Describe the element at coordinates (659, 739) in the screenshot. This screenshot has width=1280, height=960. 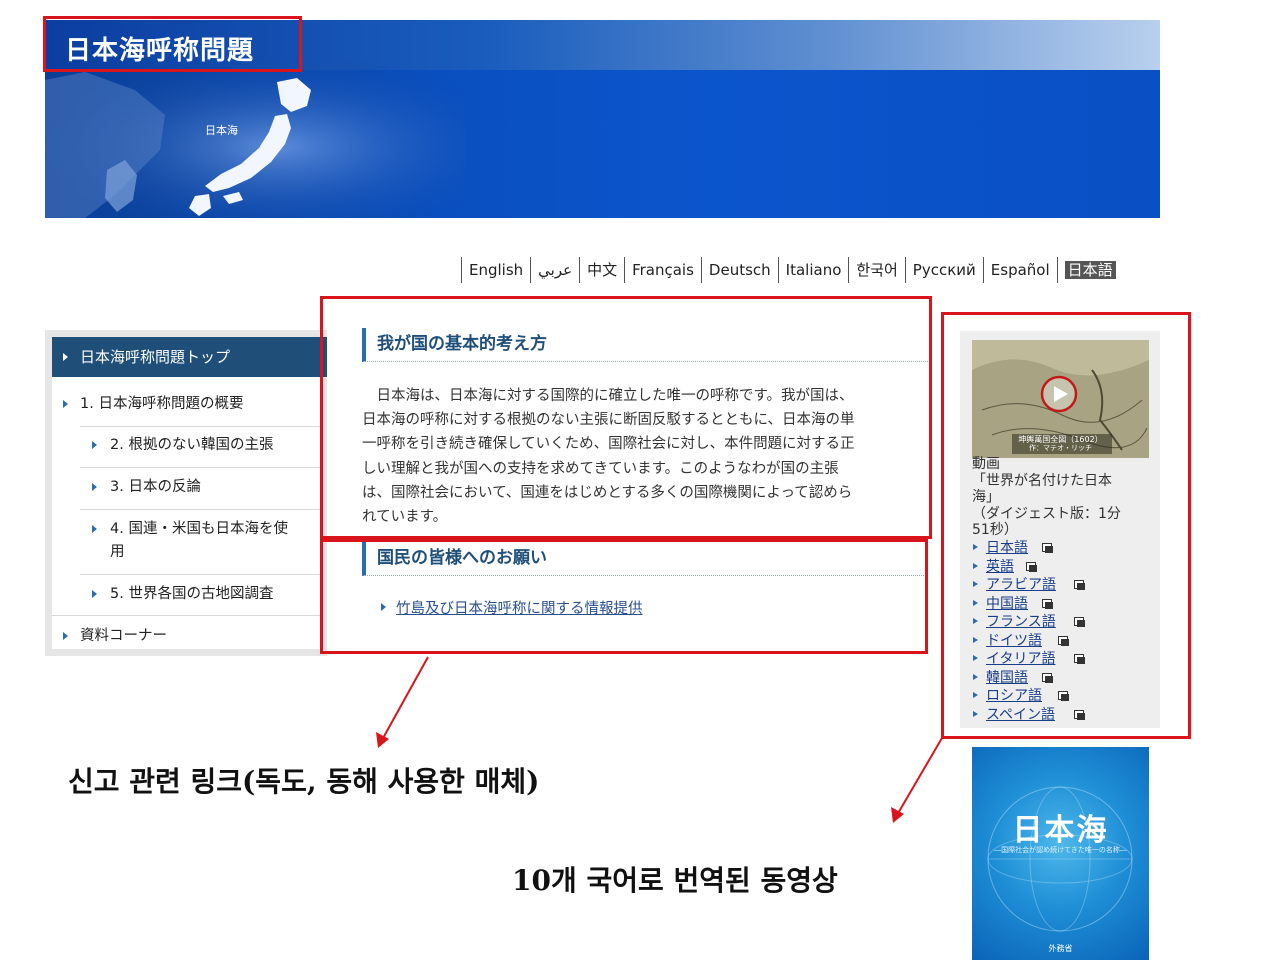
I see `annotation-arrows` at that location.